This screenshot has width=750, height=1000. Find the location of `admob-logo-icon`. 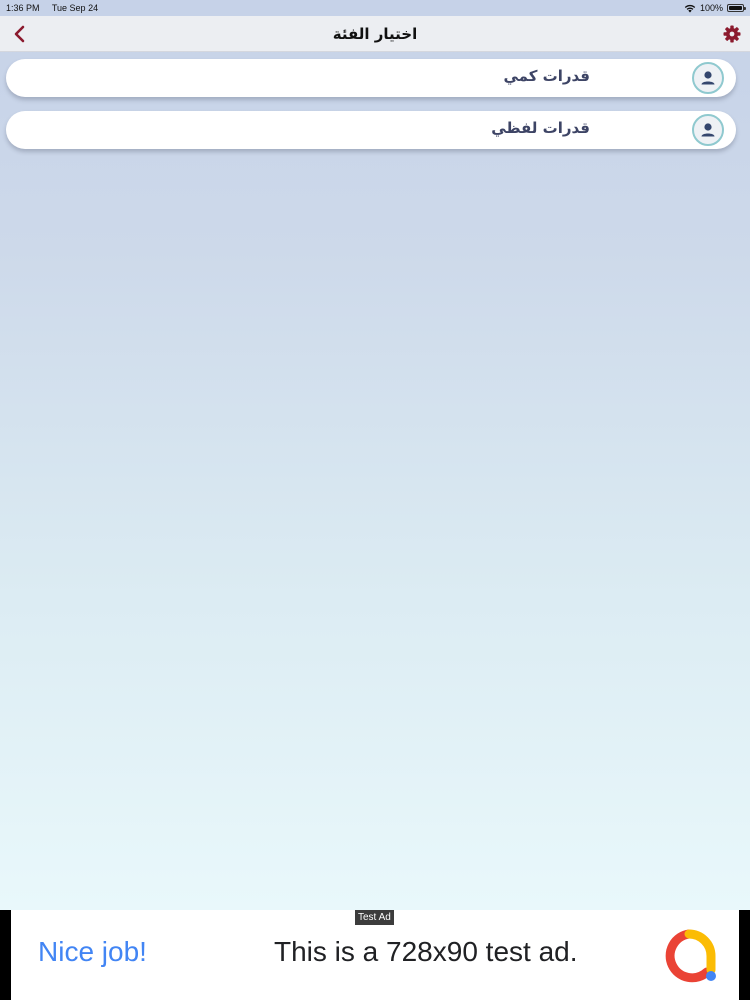

admob-logo-icon is located at coordinates (690, 956).